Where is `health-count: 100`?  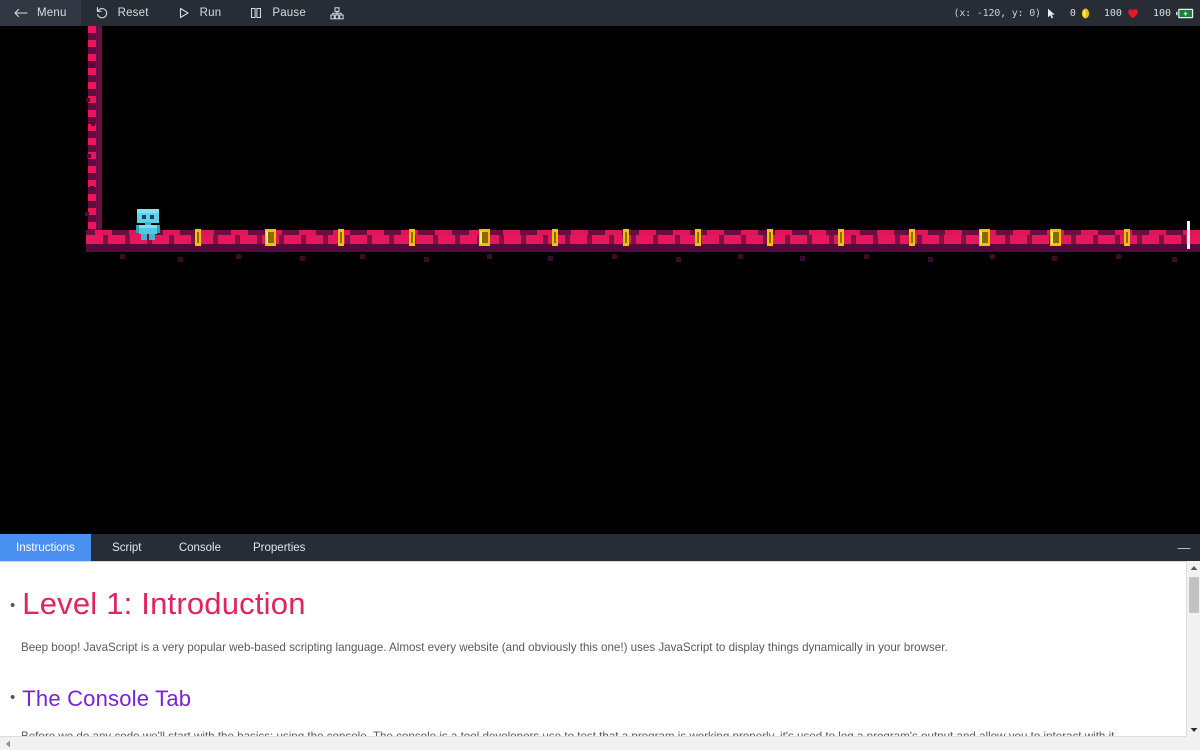
health-count: 100 is located at coordinates (1112, 13).